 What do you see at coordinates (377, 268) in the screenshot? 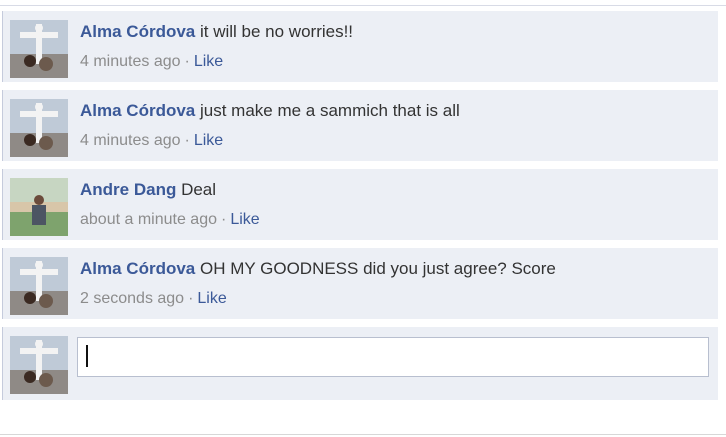
I see `comment-text: OH MY GOODNESS did you just agree? Score` at bounding box center [377, 268].